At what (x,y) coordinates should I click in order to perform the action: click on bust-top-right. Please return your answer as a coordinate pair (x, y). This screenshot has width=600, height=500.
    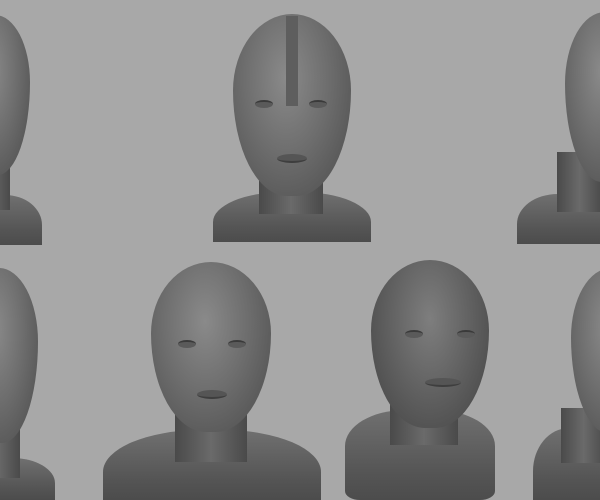
    Looking at the image, I should click on (558, 128).